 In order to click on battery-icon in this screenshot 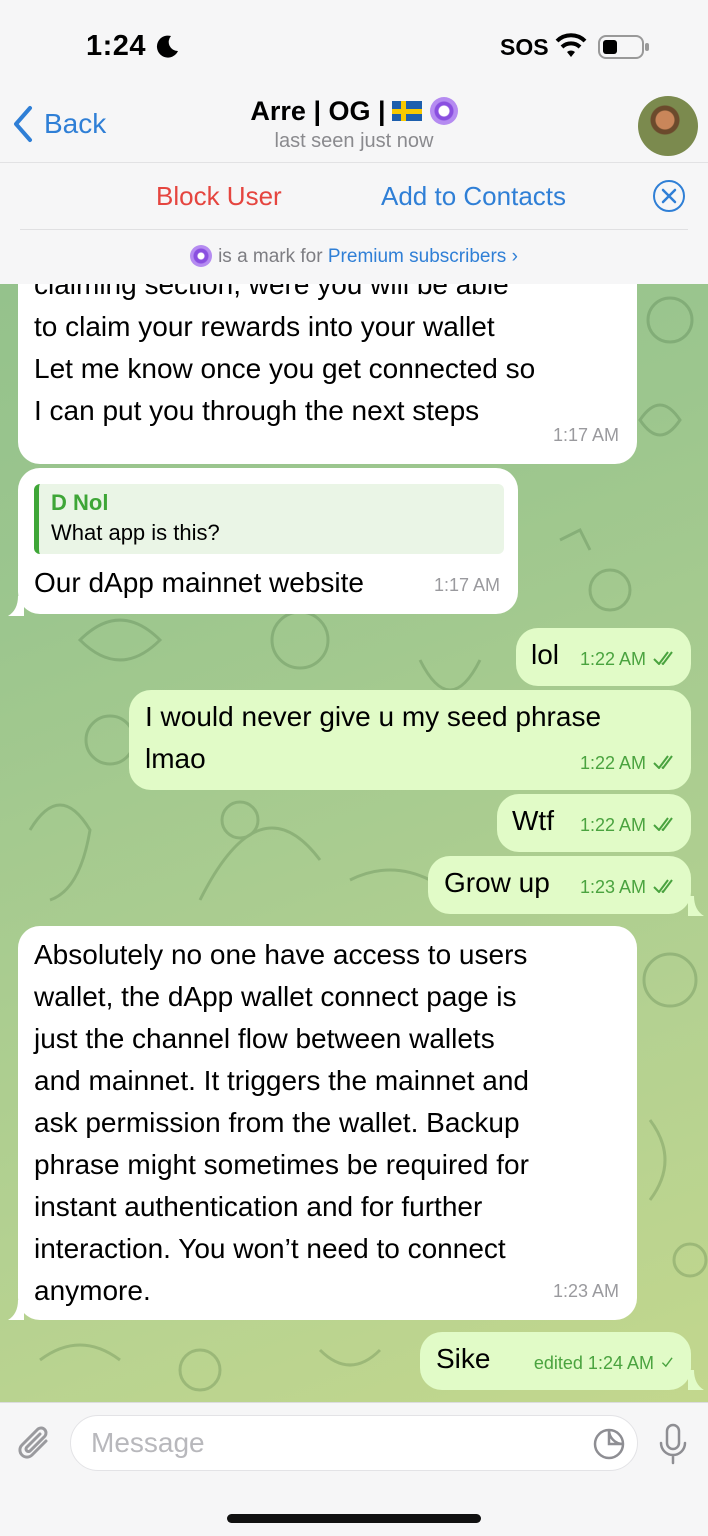, I will do `click(623, 47)`.